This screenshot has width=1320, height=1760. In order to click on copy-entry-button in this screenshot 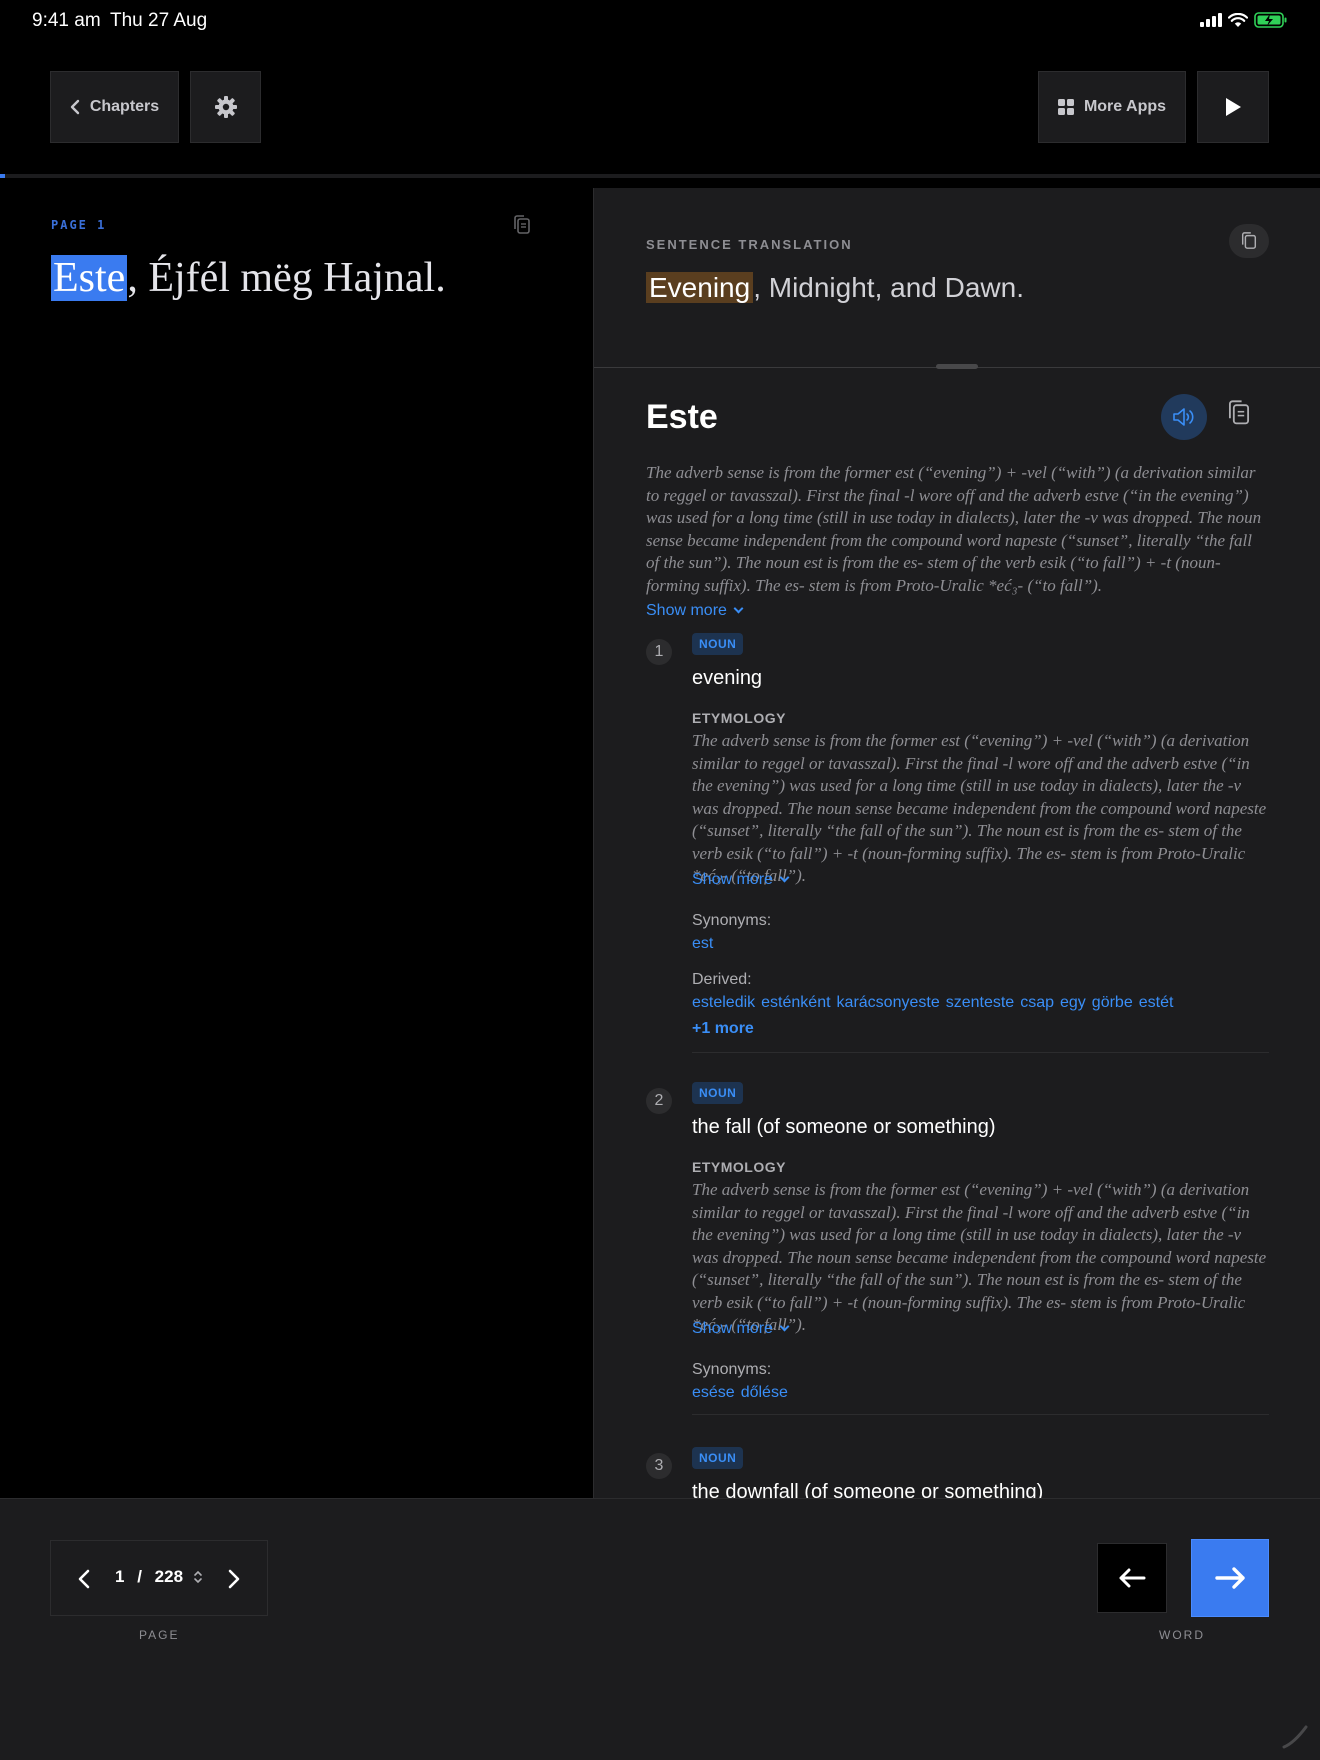, I will do `click(1239, 415)`.